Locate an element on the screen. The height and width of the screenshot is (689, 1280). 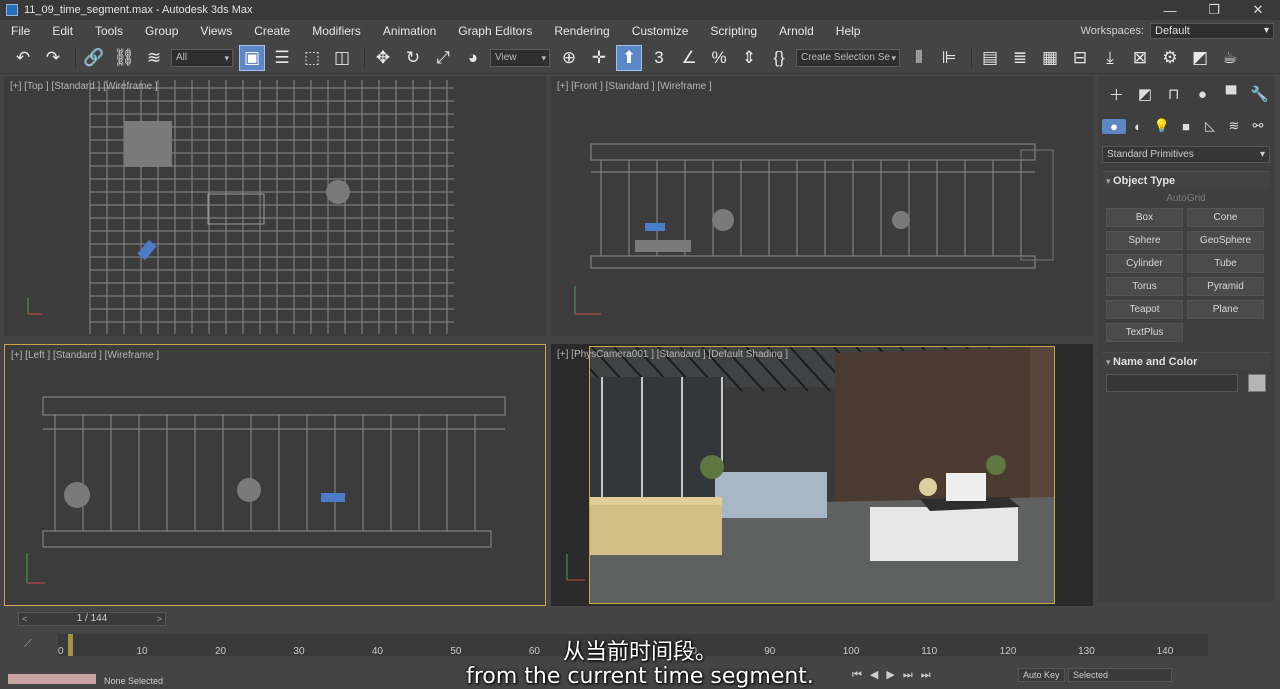
menu-arnold: Arnold is located at coordinates (796, 31).